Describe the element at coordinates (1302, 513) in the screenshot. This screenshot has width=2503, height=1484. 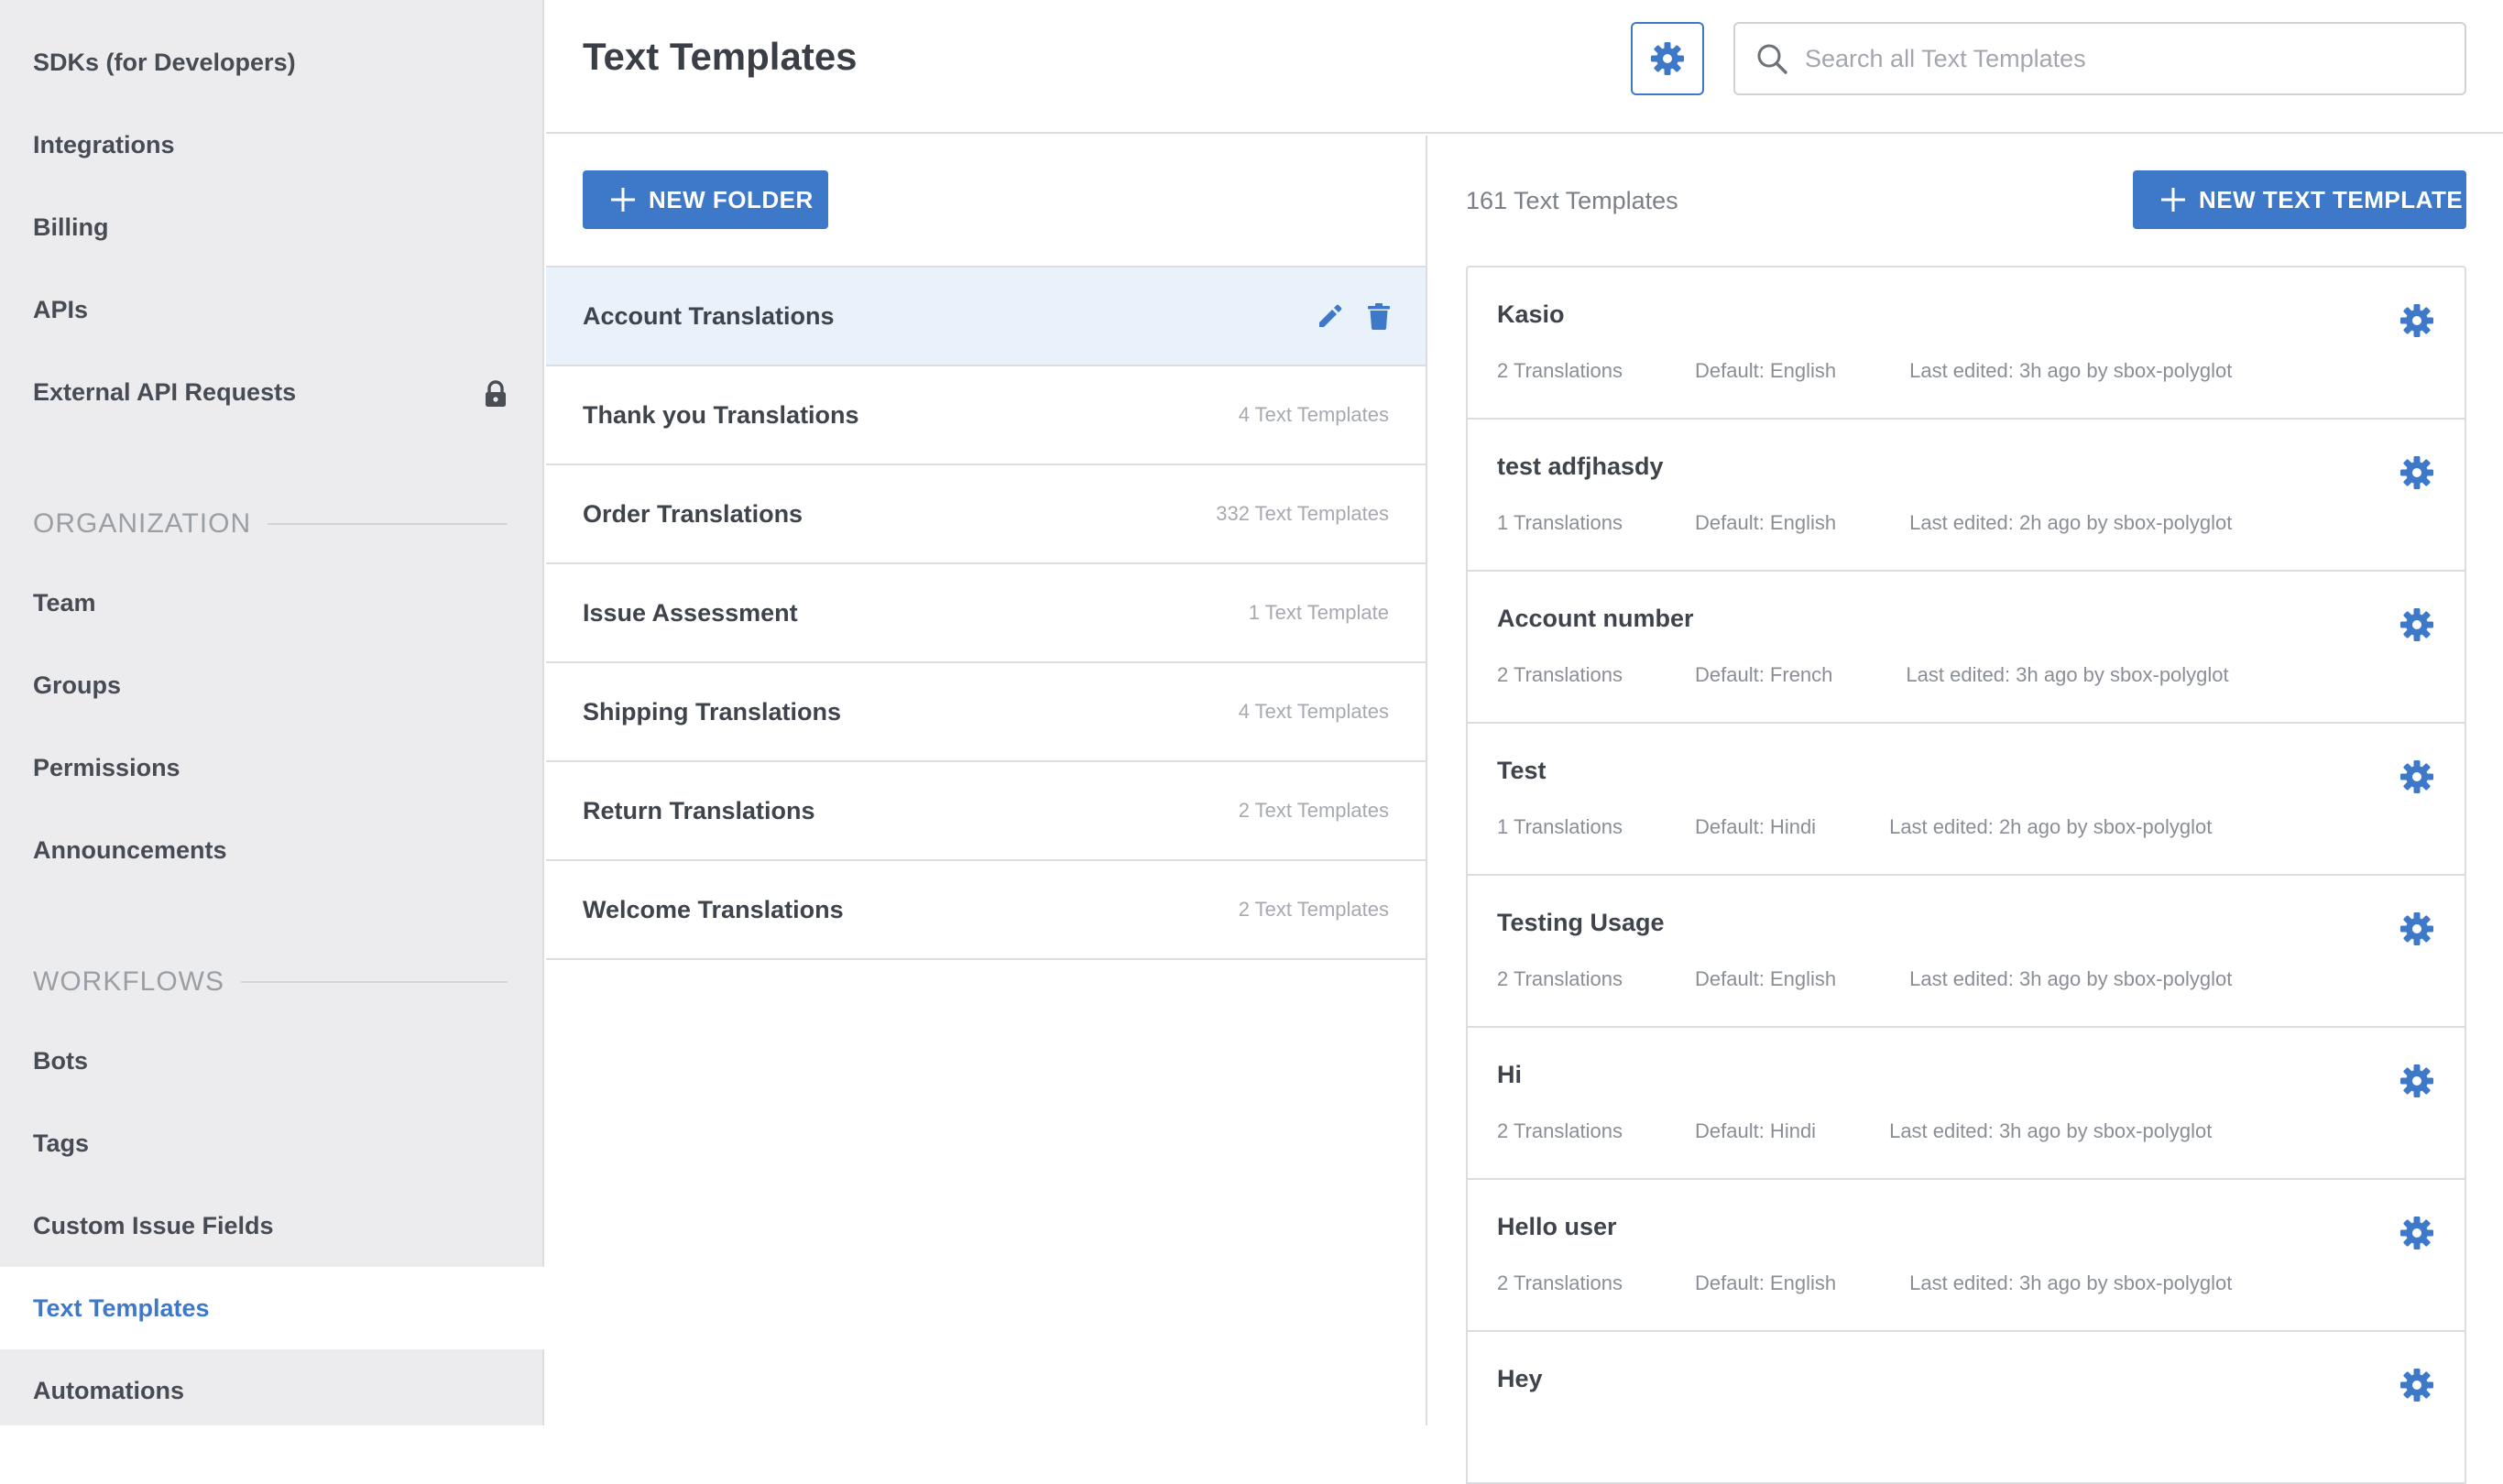
I see `folder-count: 332 Text Templates` at that location.